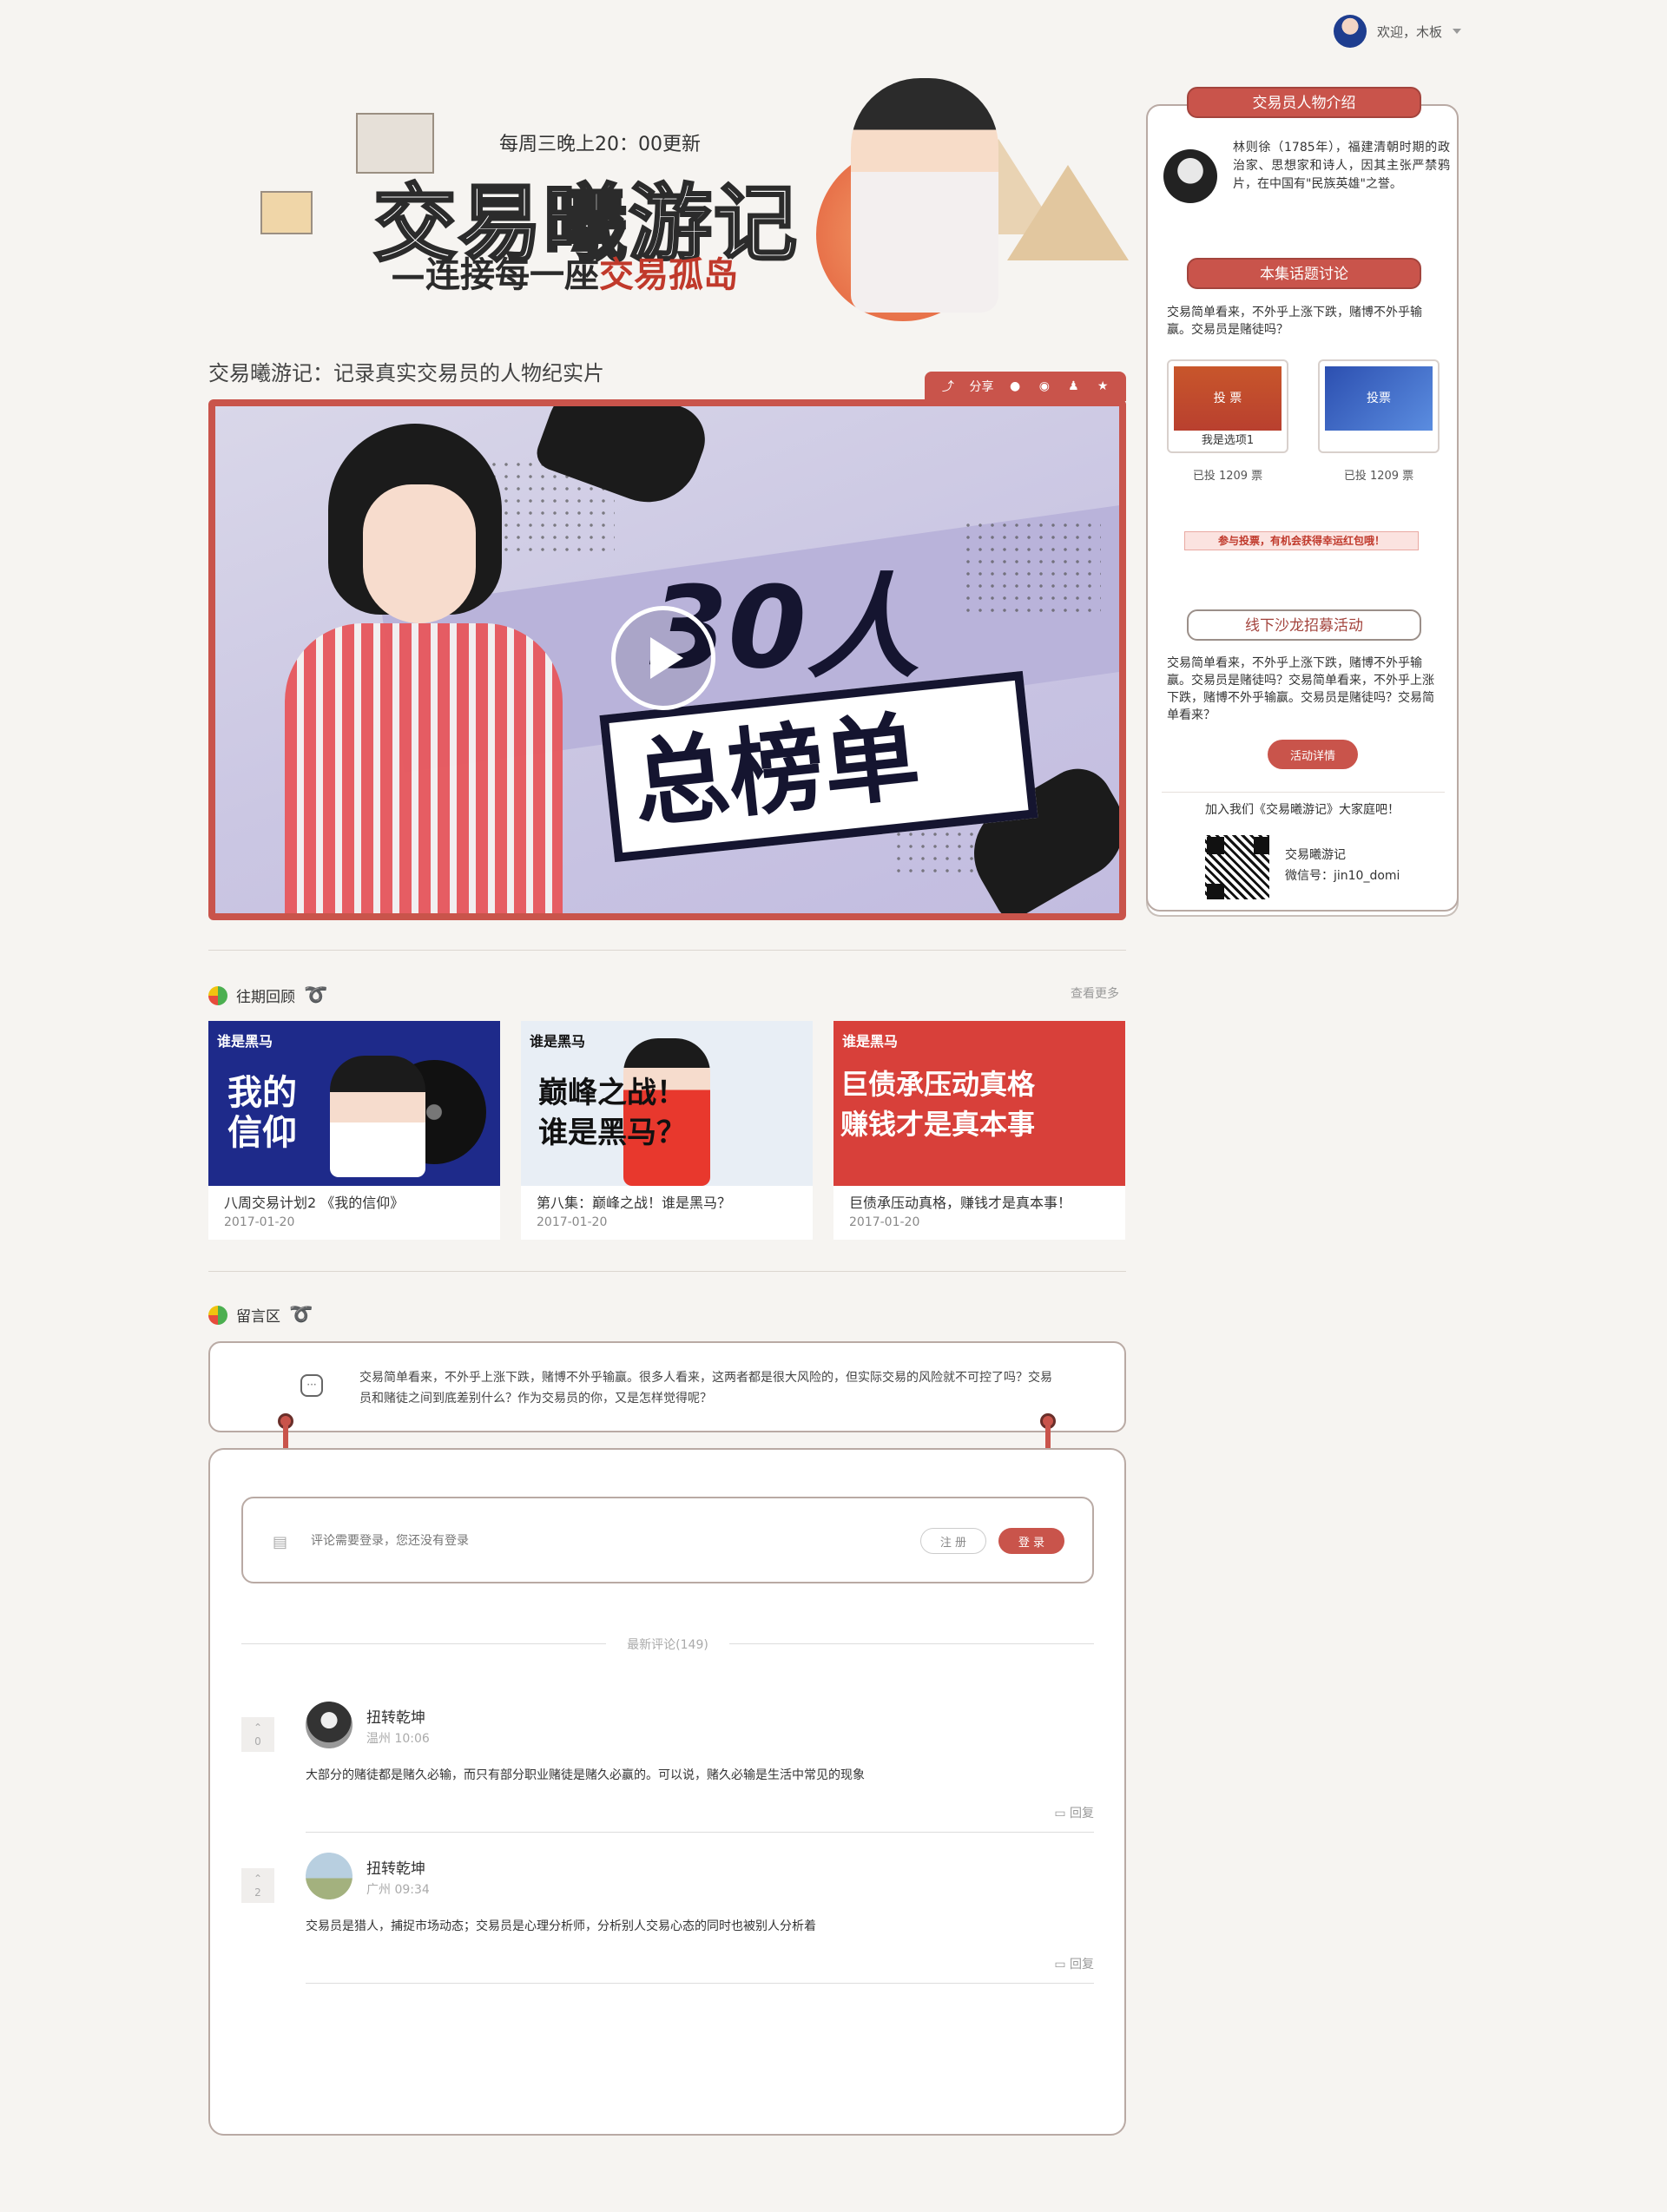 Image resolution: width=1667 pixels, height=2212 pixels. I want to click on event-detail-button: 活动详情, so click(1313, 754).